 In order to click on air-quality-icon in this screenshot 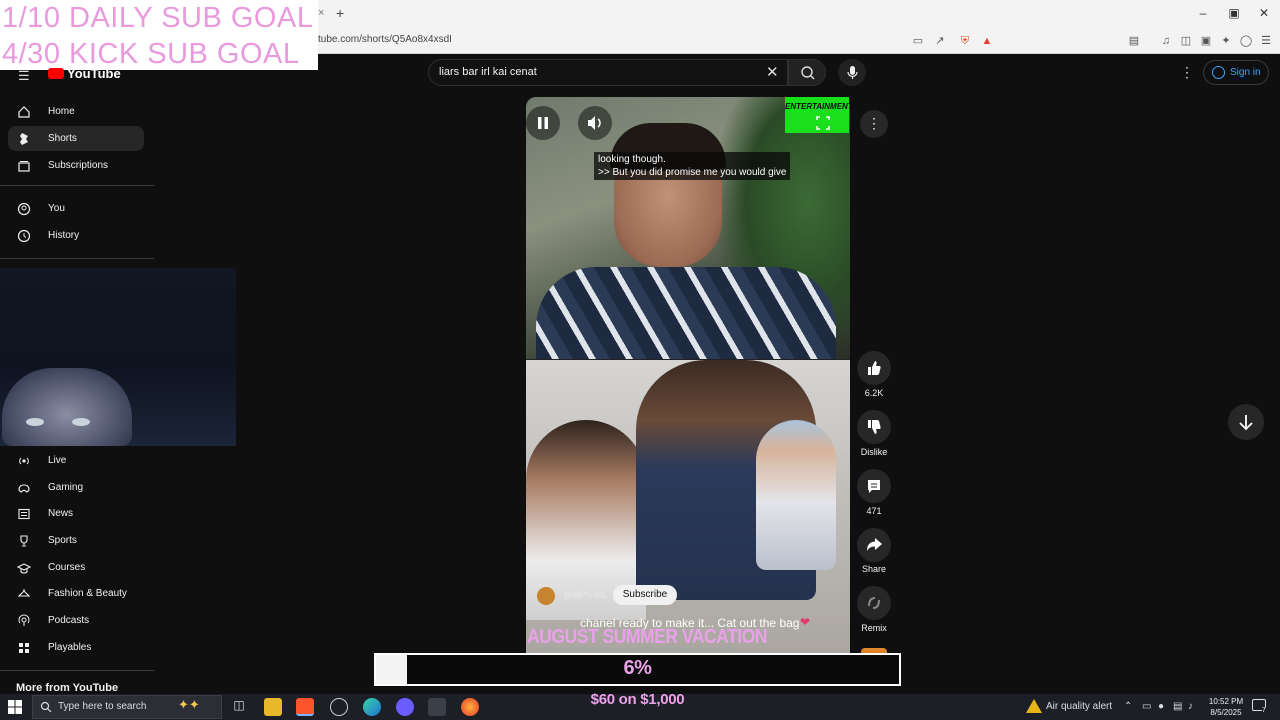, I will do `click(1034, 706)`.